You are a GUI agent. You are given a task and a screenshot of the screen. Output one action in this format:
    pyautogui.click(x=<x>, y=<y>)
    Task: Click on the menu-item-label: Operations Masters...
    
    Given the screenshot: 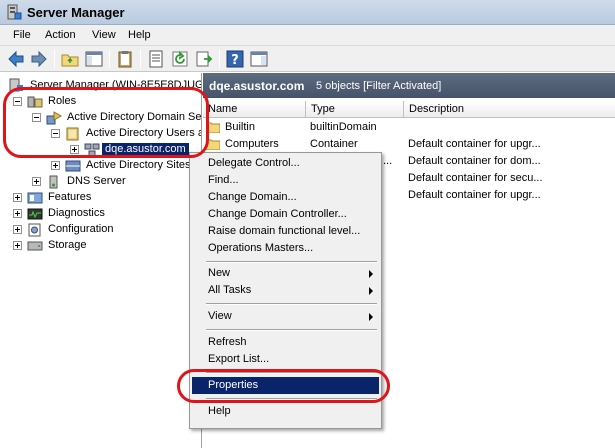 What is the action you would take?
    pyautogui.click(x=261, y=248)
    